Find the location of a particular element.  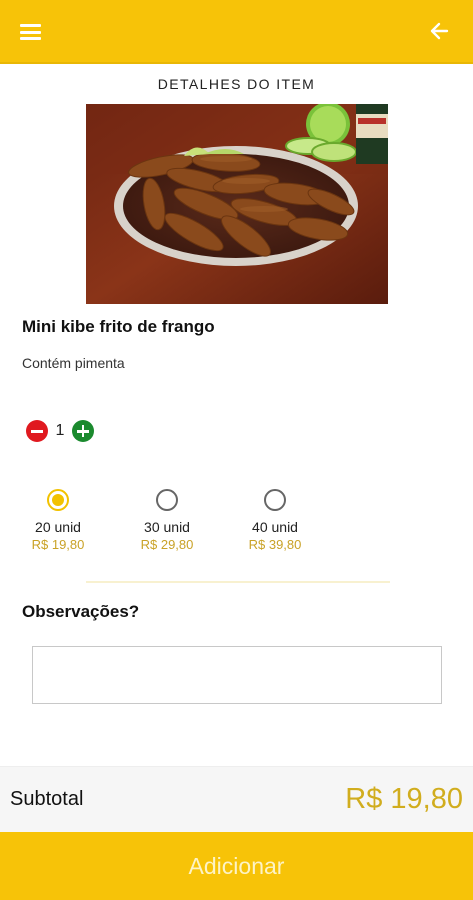

divider is located at coordinates (238, 582).